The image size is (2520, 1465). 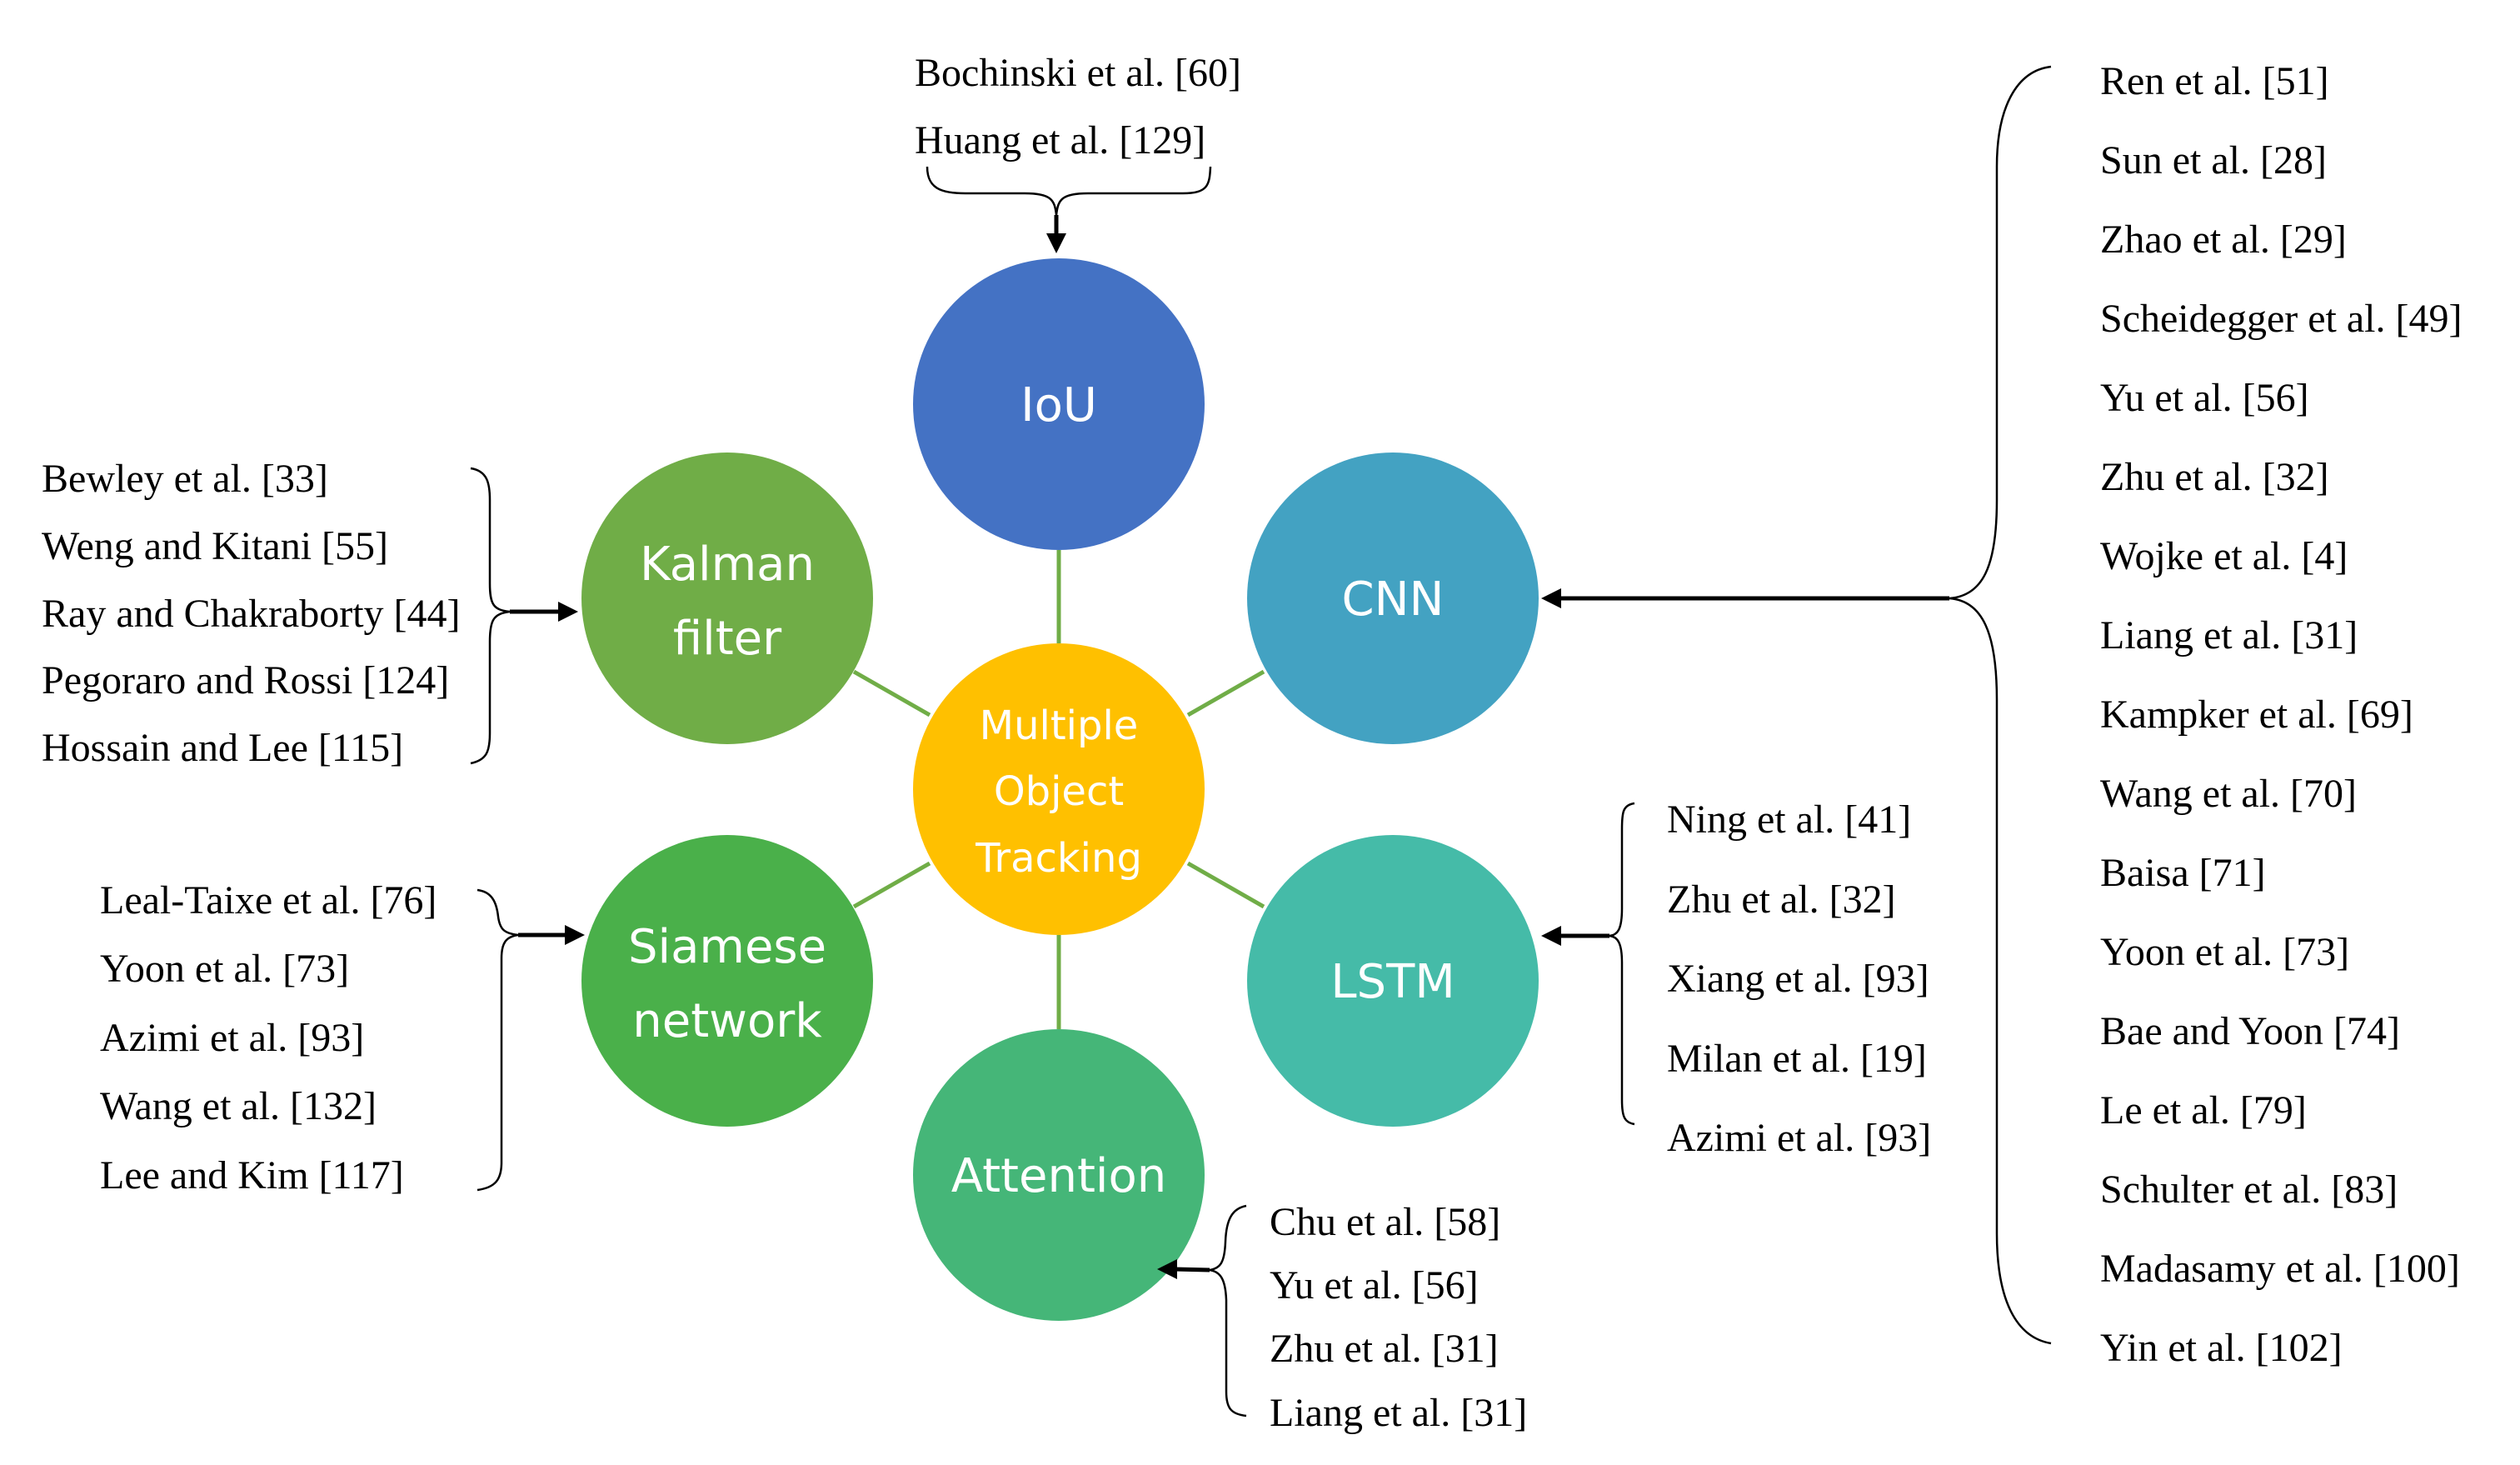 I want to click on node-attention: Attention, so click(x=1059, y=1175).